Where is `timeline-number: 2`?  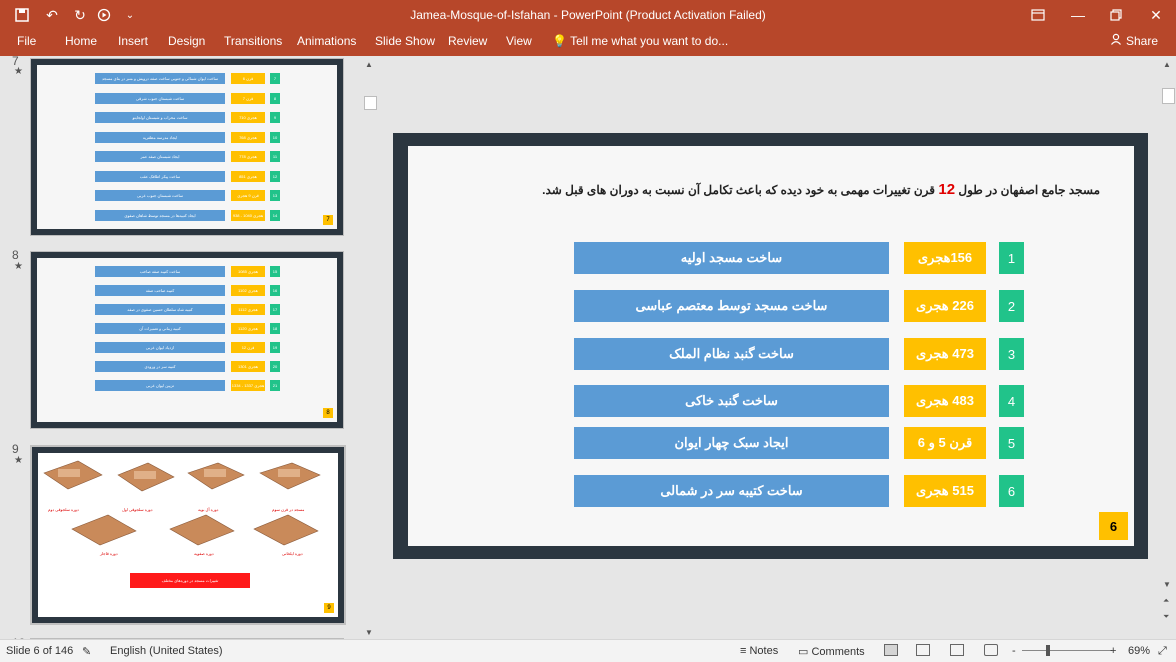
timeline-number: 2 is located at coordinates (1011, 306).